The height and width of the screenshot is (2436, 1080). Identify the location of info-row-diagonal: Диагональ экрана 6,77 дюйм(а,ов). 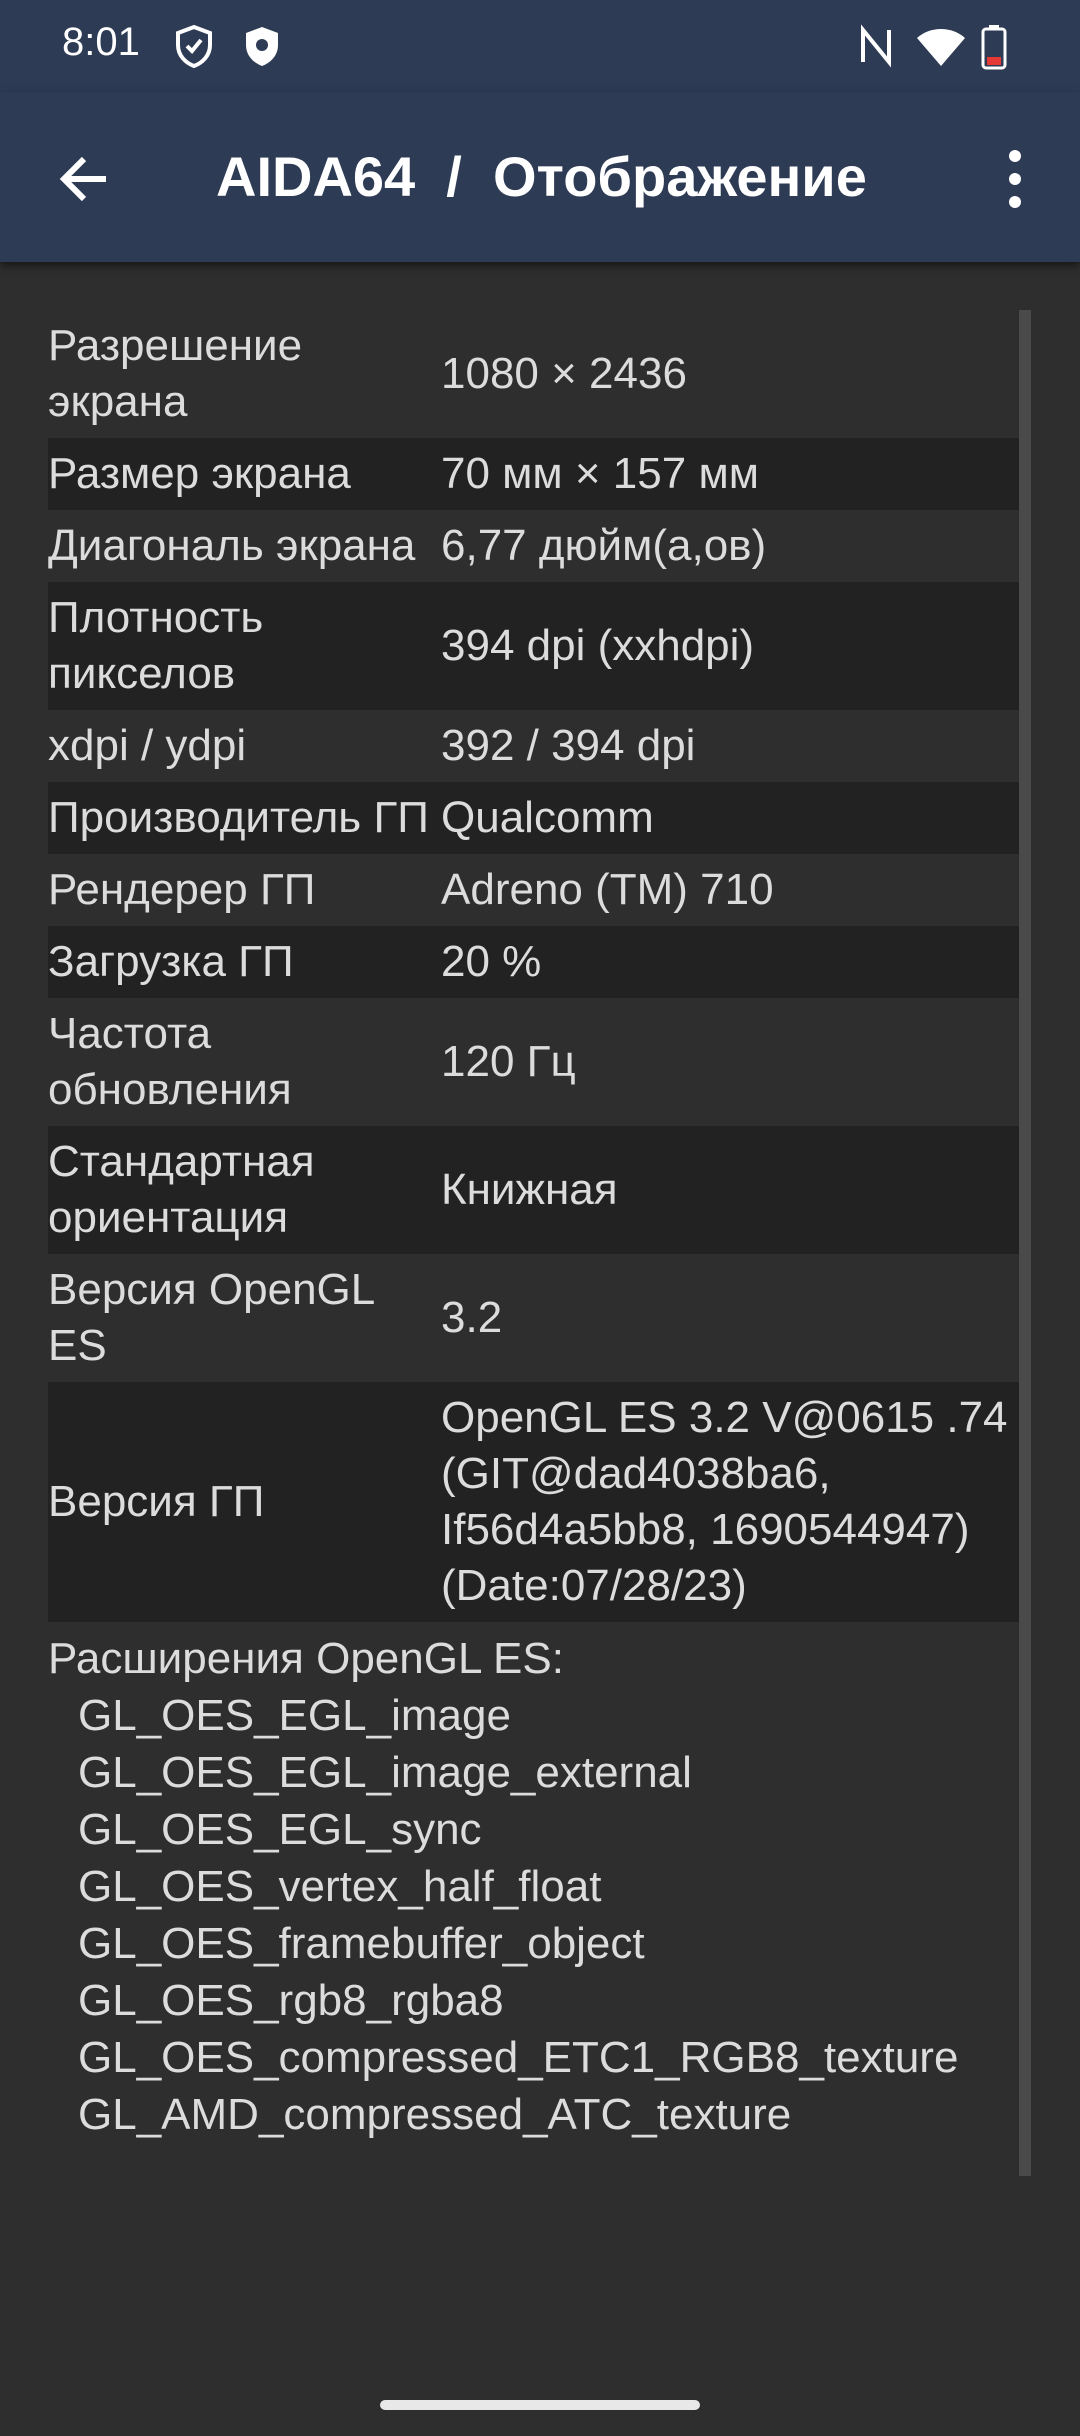
(538, 546).